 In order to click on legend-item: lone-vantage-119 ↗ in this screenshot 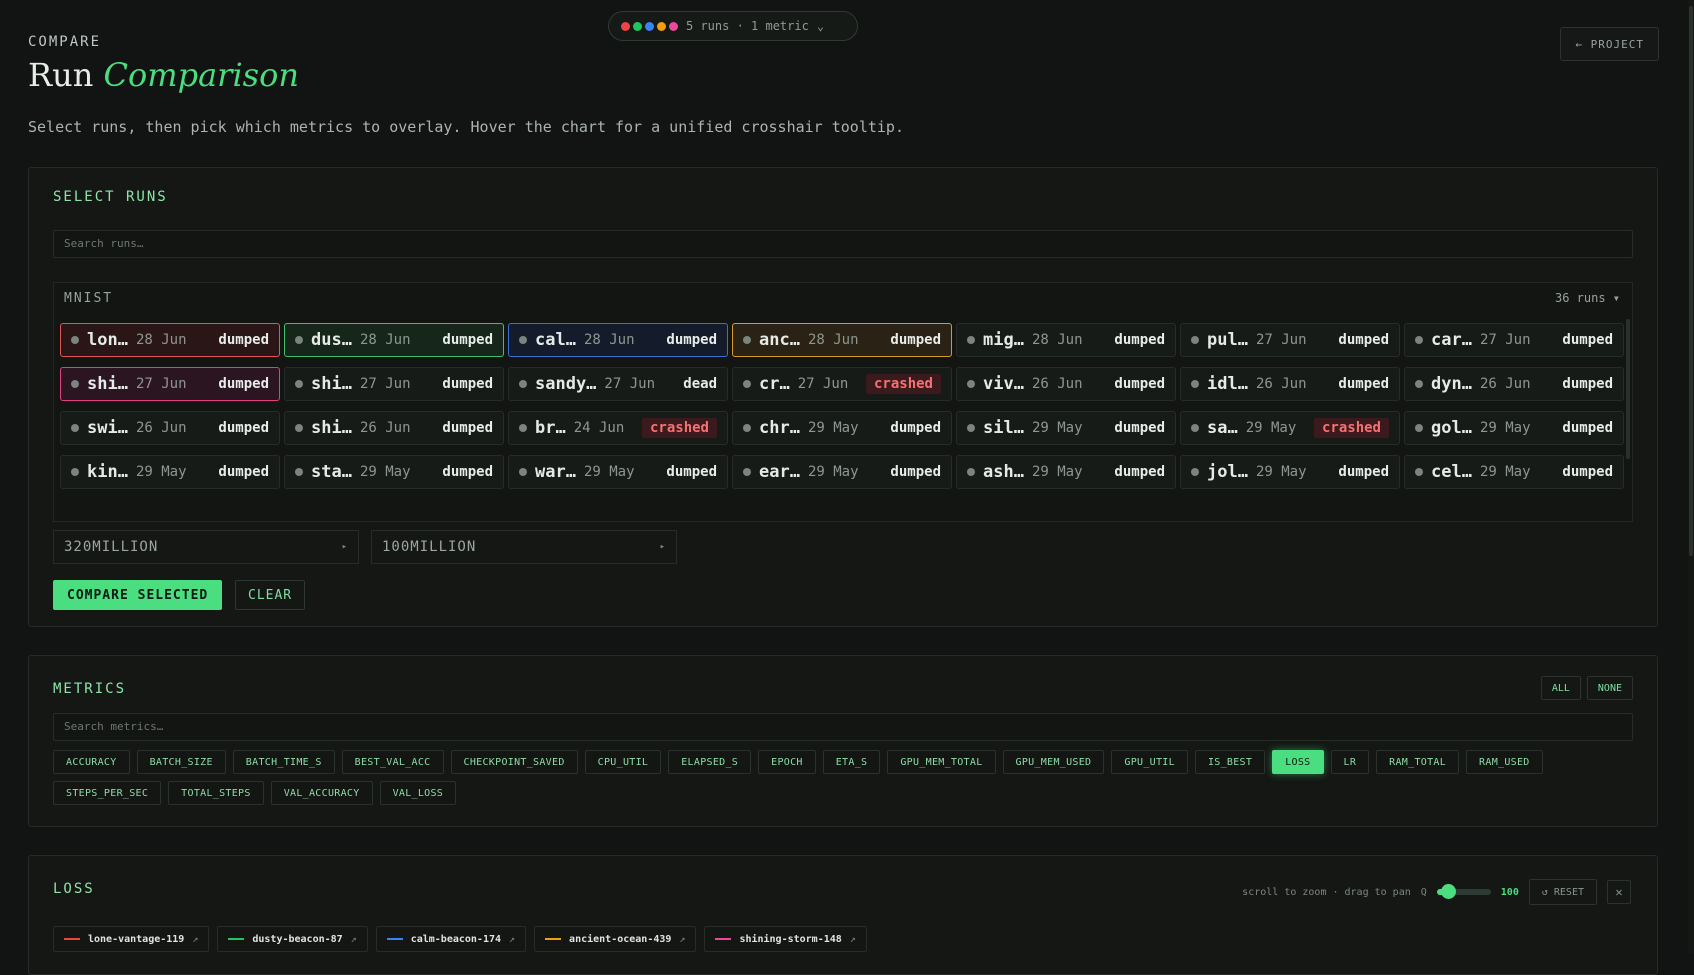, I will do `click(131, 939)`.